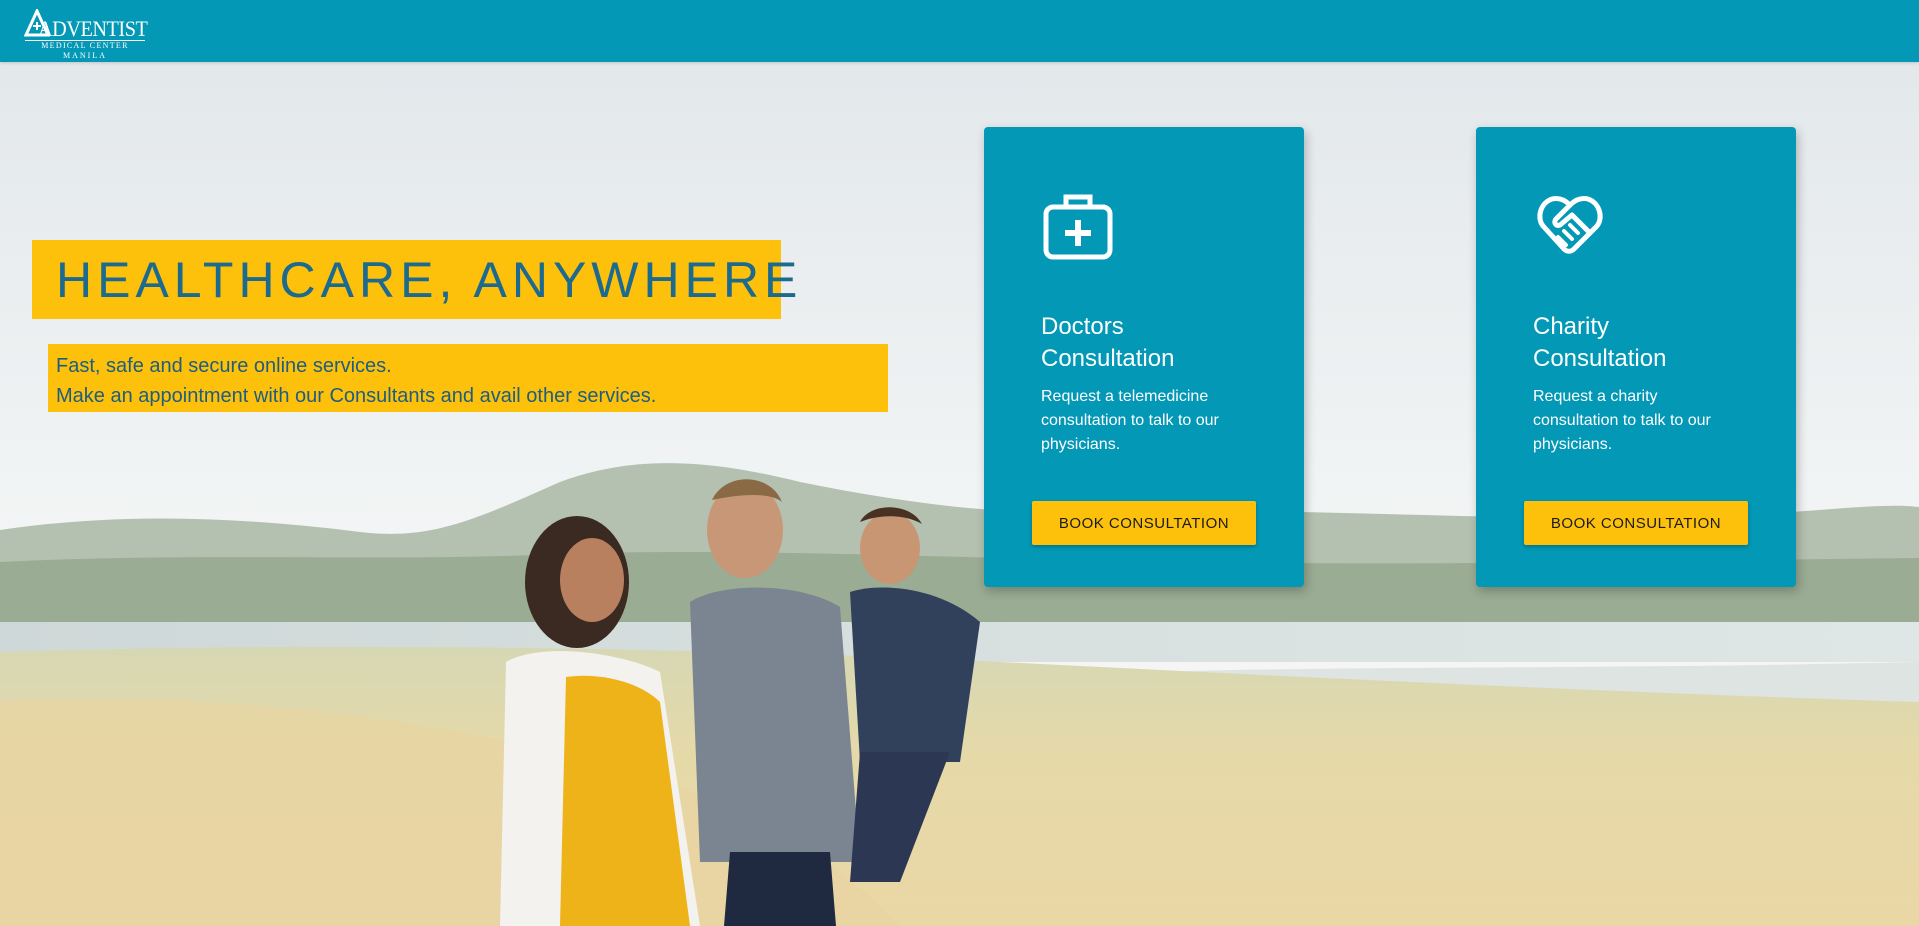 Image resolution: width=1919 pixels, height=926 pixels. I want to click on medical-kit-icon, so click(1078, 227).